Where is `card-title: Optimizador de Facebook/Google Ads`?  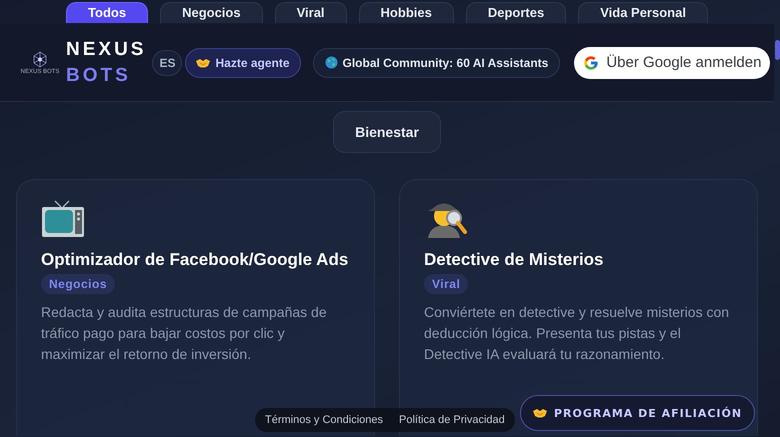
card-title: Optimizador de Facebook/Google Ads is located at coordinates (195, 260).